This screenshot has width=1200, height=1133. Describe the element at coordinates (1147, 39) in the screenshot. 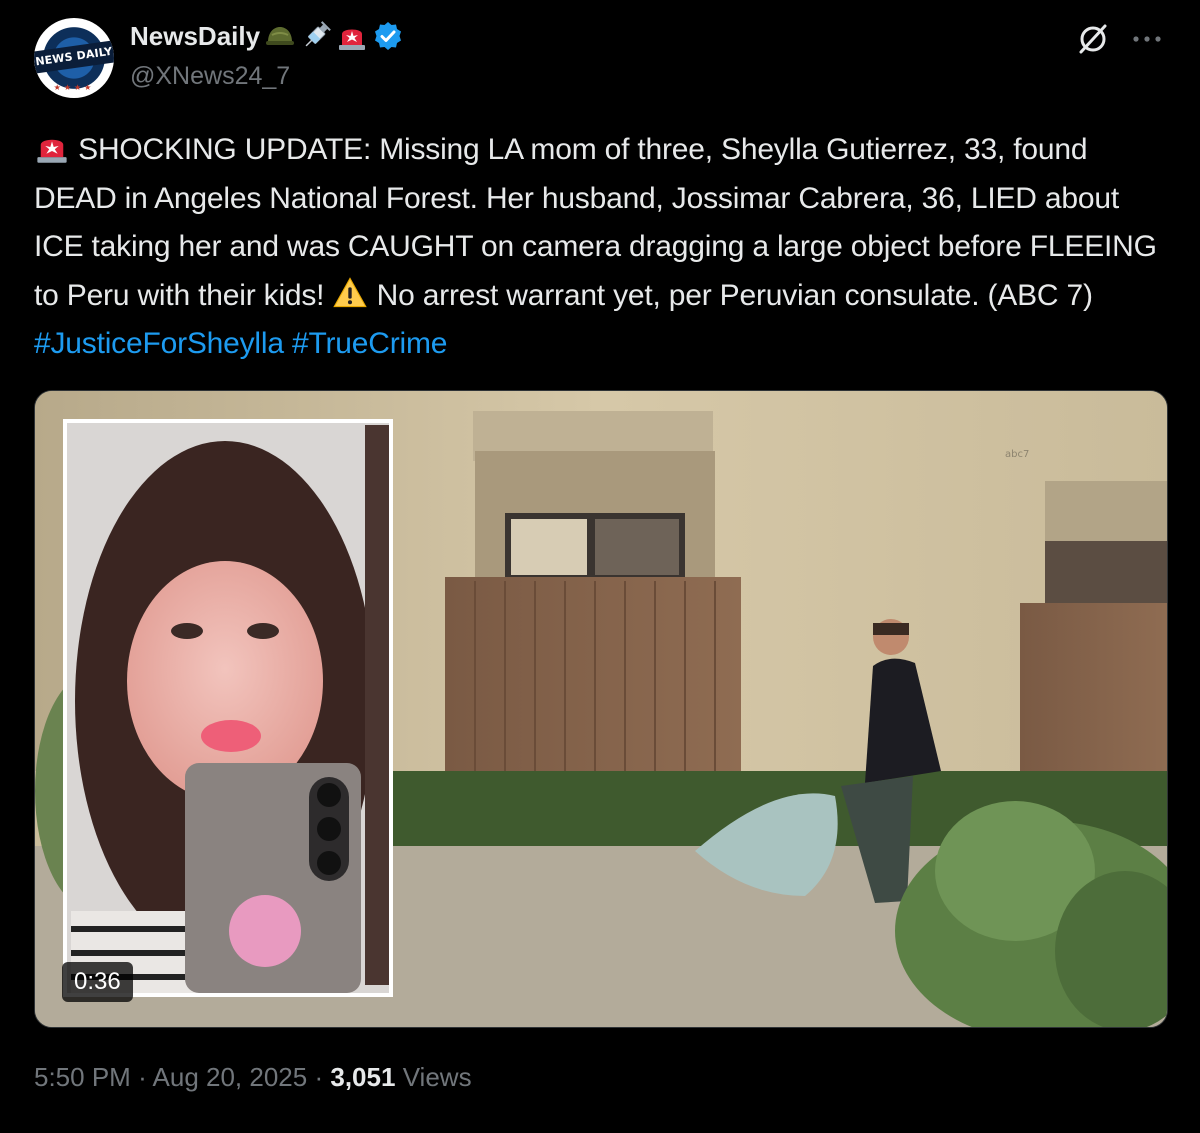

I see `more-options-icon` at that location.